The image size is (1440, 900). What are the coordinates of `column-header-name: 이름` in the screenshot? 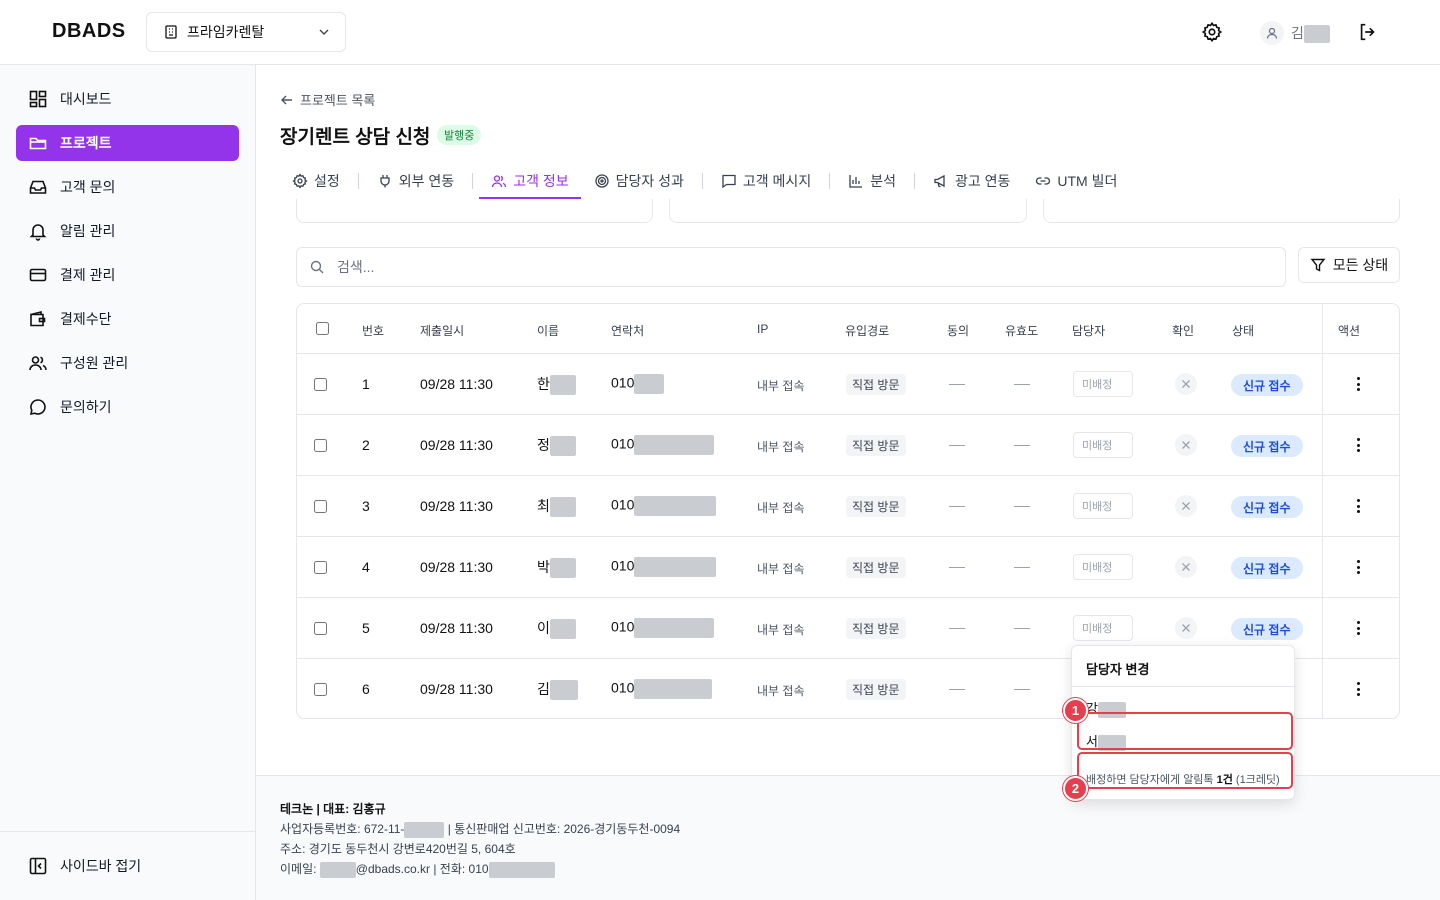 It's located at (548, 330).